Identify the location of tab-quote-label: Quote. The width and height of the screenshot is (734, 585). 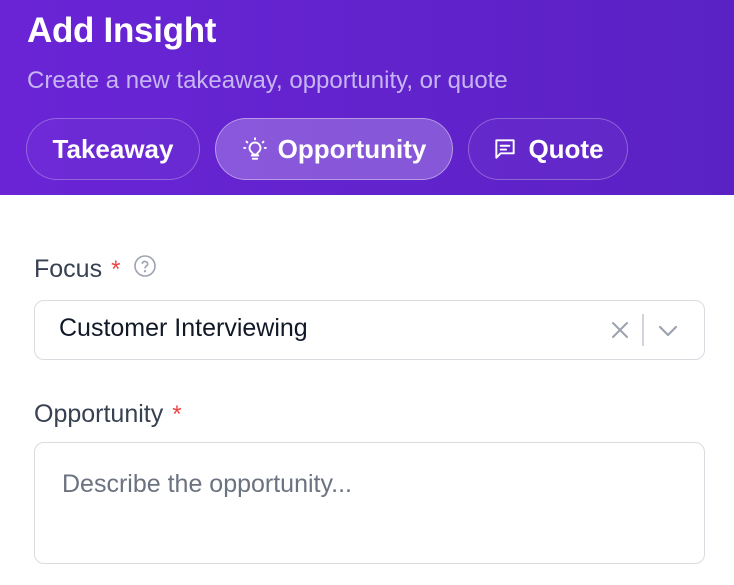
(566, 148).